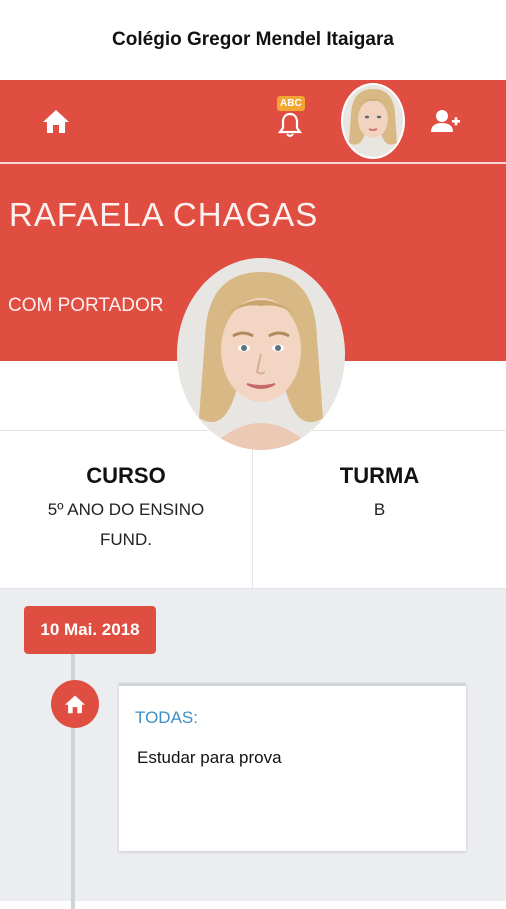 This screenshot has width=506, height=909. What do you see at coordinates (90, 630) in the screenshot?
I see `date-badge: 10 Mai. 2018` at bounding box center [90, 630].